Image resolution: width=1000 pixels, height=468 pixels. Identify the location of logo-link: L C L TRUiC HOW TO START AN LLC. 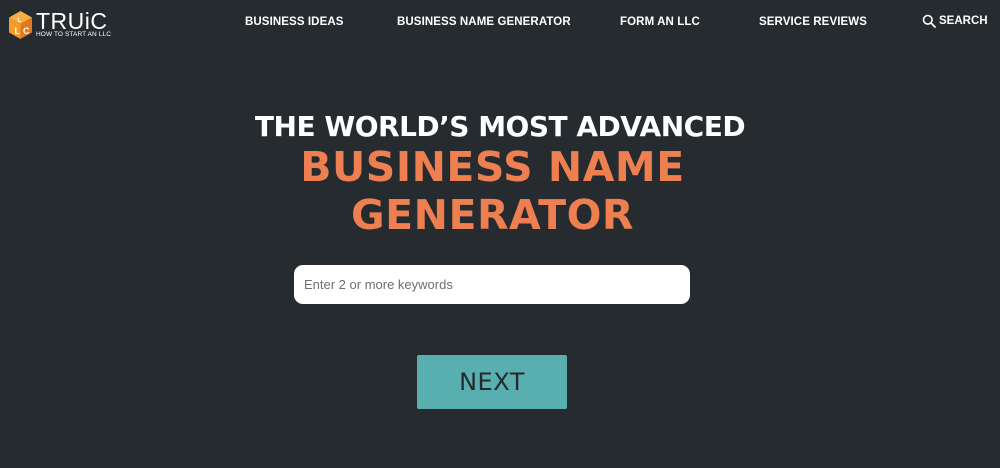
(63, 25).